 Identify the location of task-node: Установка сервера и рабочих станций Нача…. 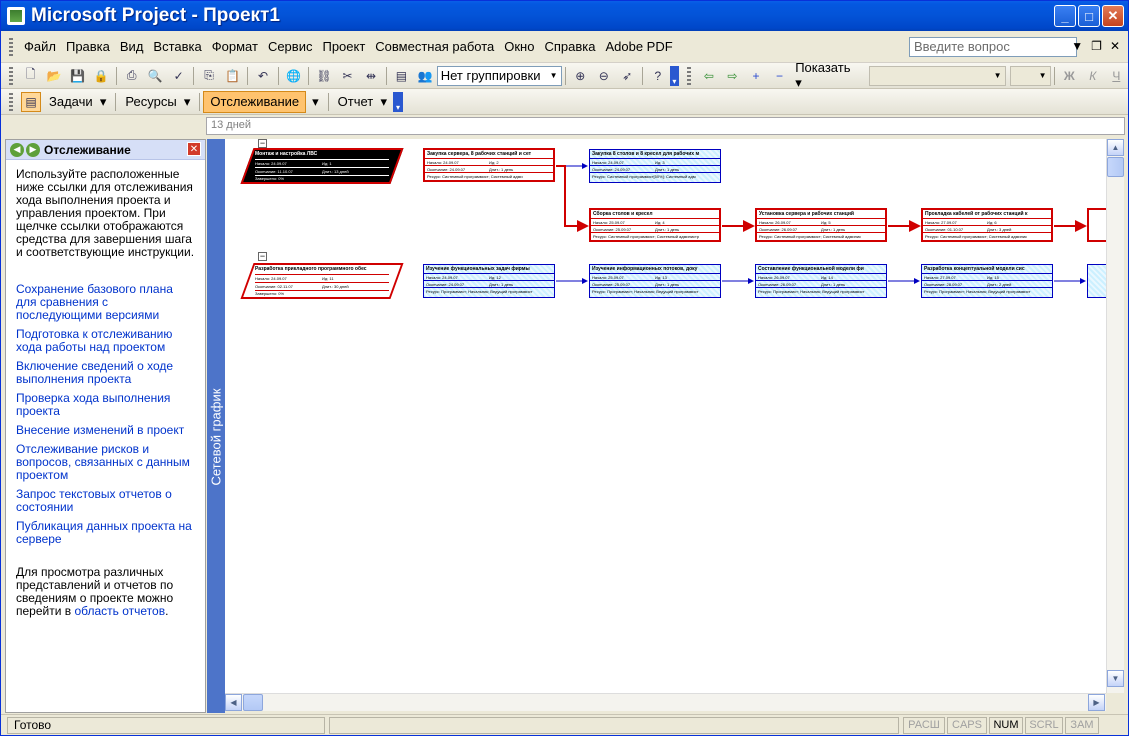
(821, 225).